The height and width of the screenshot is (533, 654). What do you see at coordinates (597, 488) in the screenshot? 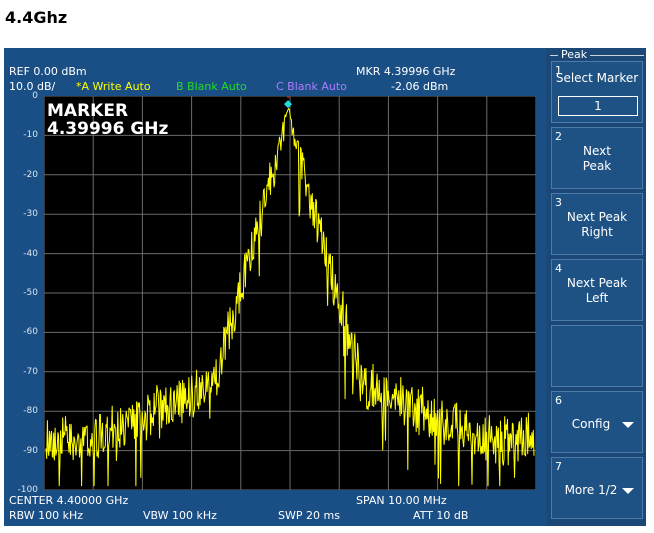
I see `more-softkey: 7 More 1/2` at bounding box center [597, 488].